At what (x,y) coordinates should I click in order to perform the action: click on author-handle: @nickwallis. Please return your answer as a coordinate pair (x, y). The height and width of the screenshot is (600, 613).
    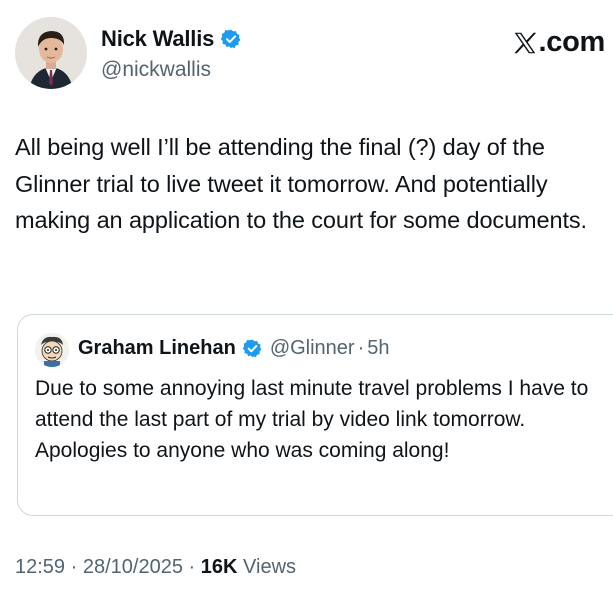
    Looking at the image, I should click on (156, 70).